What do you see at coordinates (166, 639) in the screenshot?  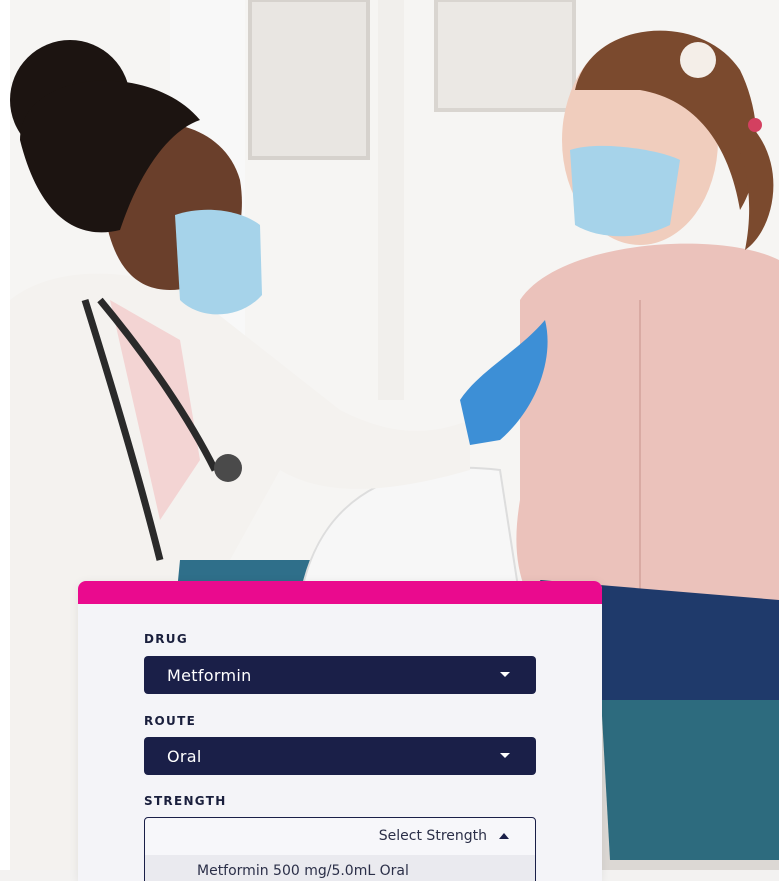 I see `drug-label: DRUG` at bounding box center [166, 639].